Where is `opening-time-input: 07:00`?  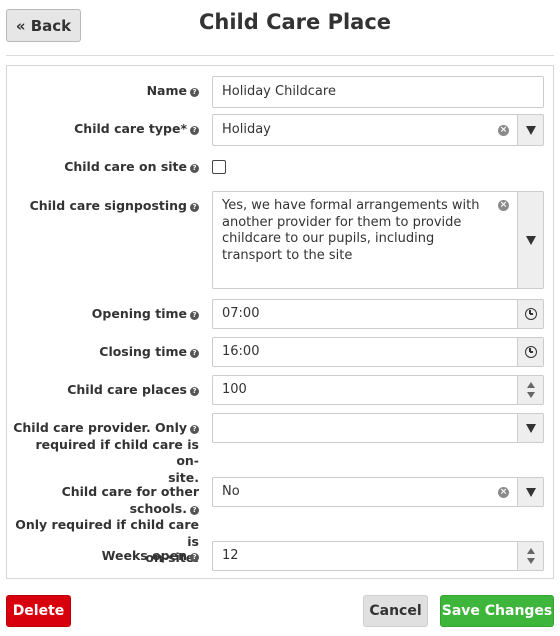 opening-time-input: 07:00 is located at coordinates (378, 314).